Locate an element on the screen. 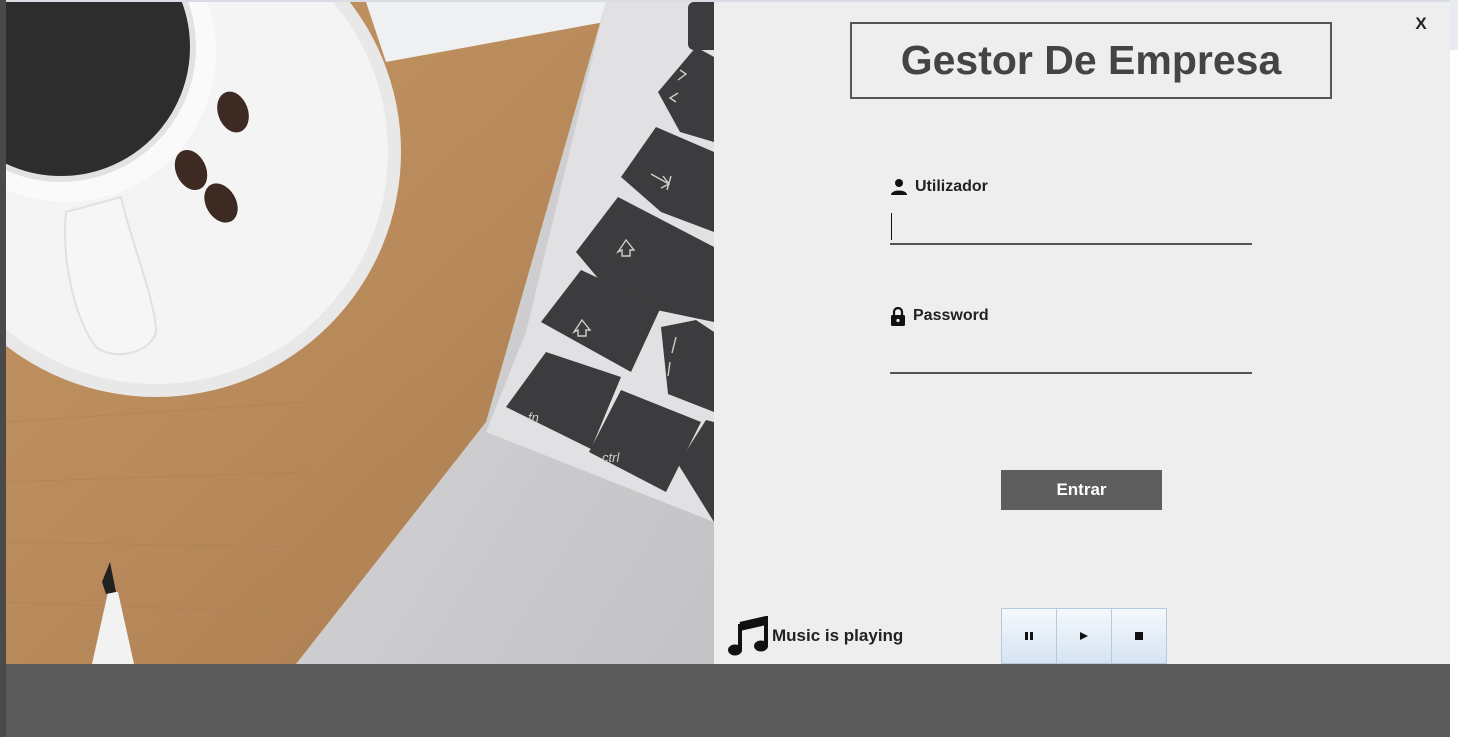 Image resolution: width=1458 pixels, height=737 pixels. stop-button is located at coordinates (1139, 636).